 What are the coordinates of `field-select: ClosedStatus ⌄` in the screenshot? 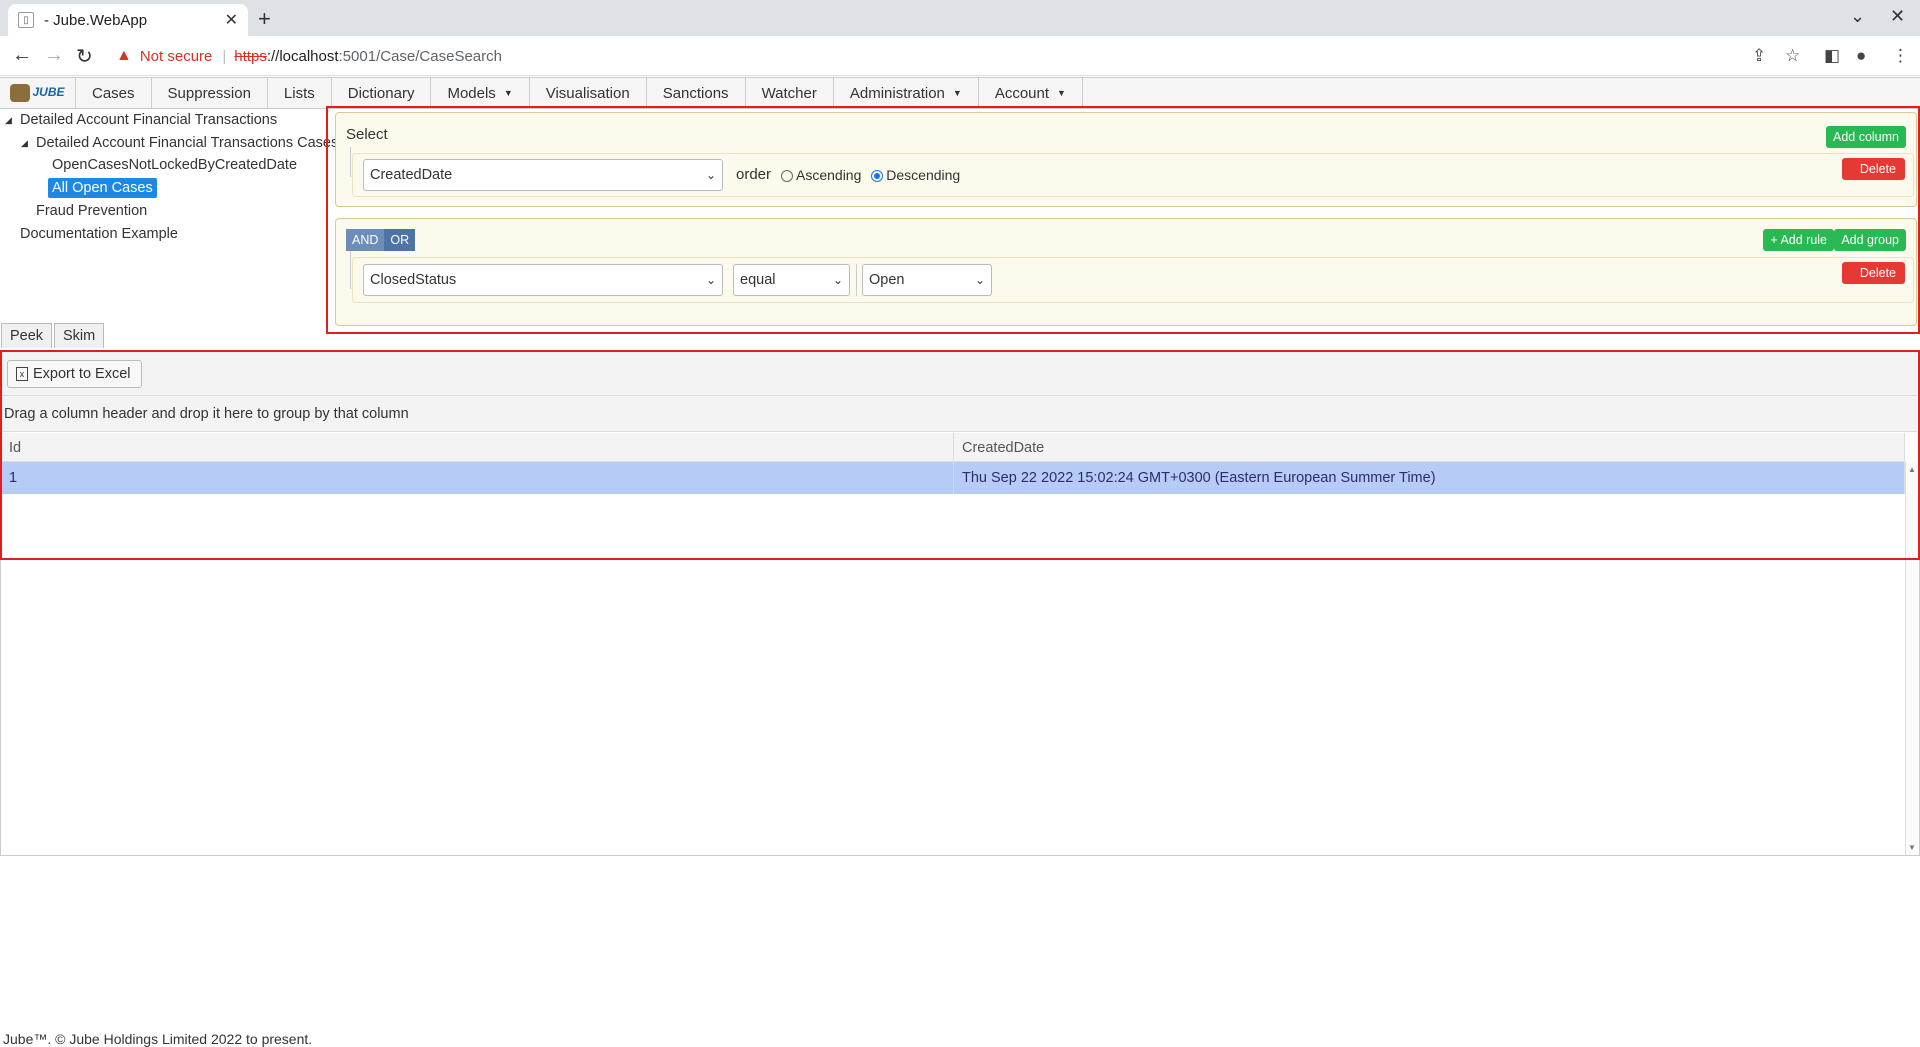 It's located at (543, 280).